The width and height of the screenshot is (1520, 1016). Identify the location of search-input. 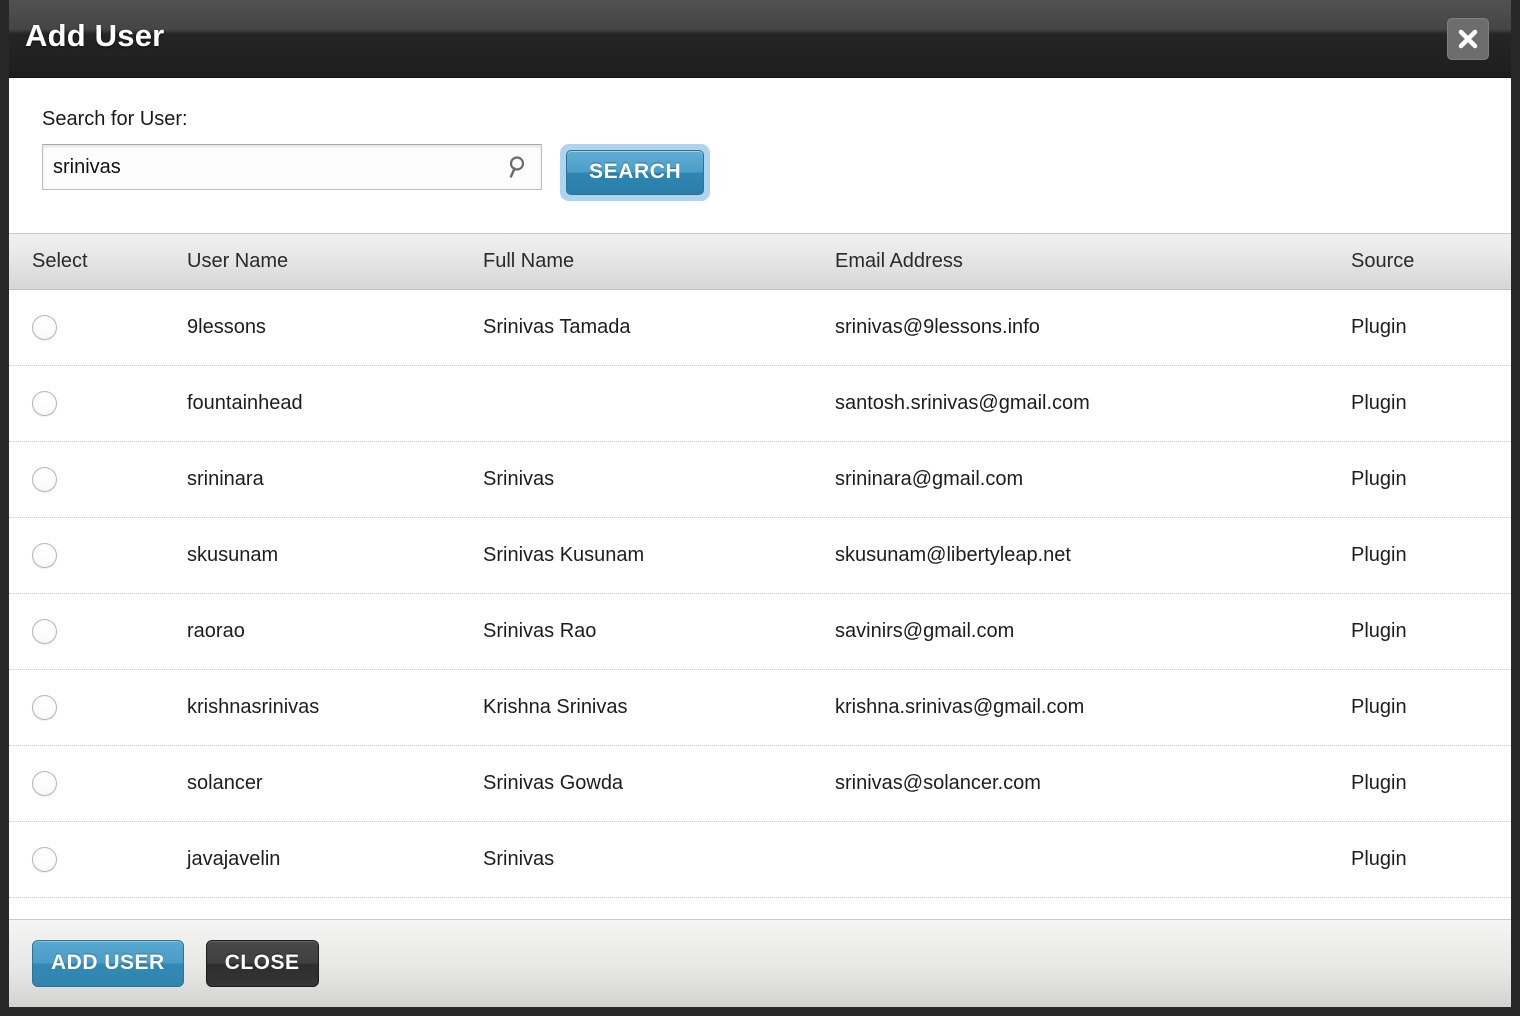
(292, 167).